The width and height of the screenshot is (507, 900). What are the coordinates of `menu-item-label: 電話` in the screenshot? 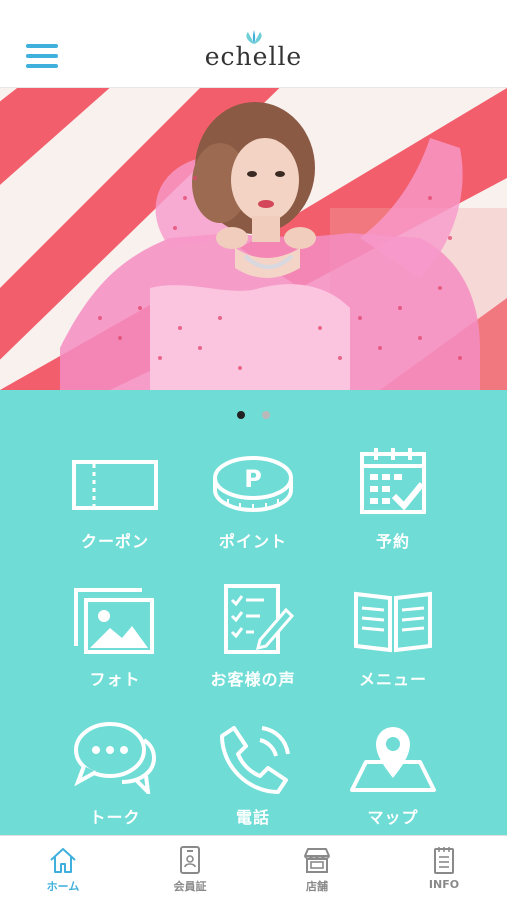 It's located at (252, 817).